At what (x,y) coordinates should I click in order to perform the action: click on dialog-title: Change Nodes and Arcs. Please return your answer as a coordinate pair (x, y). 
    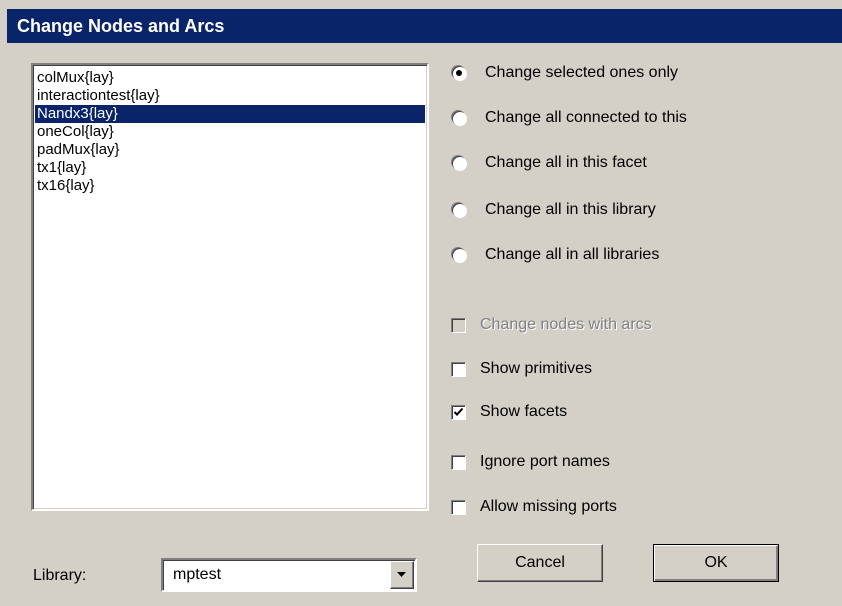
    Looking at the image, I should click on (424, 26).